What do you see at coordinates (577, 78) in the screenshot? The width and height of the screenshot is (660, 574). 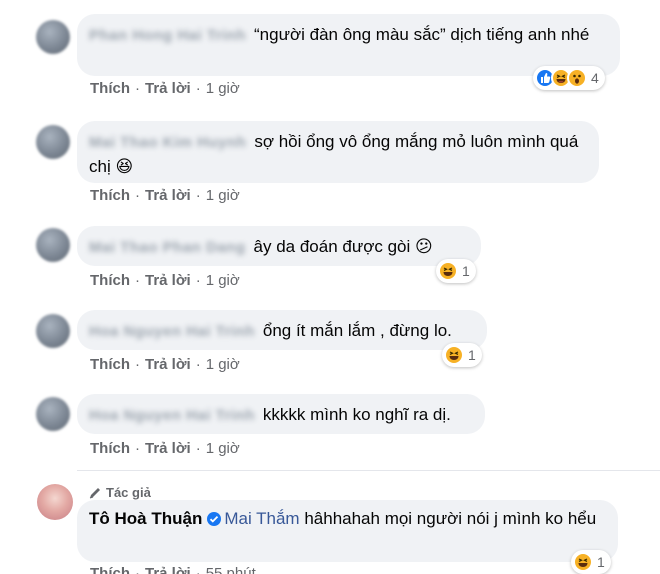 I see `wow-icon` at bounding box center [577, 78].